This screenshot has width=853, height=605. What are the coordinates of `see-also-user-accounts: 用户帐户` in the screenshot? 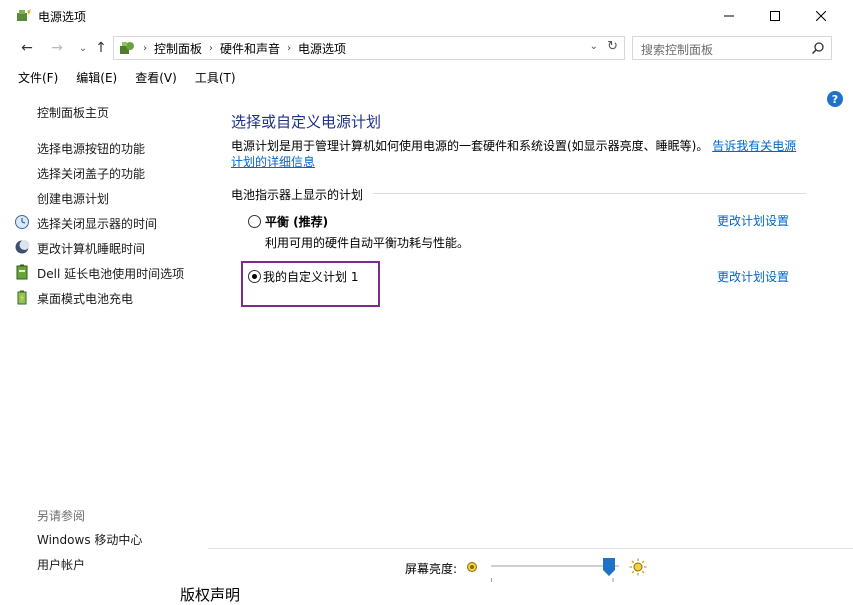 It's located at (61, 564).